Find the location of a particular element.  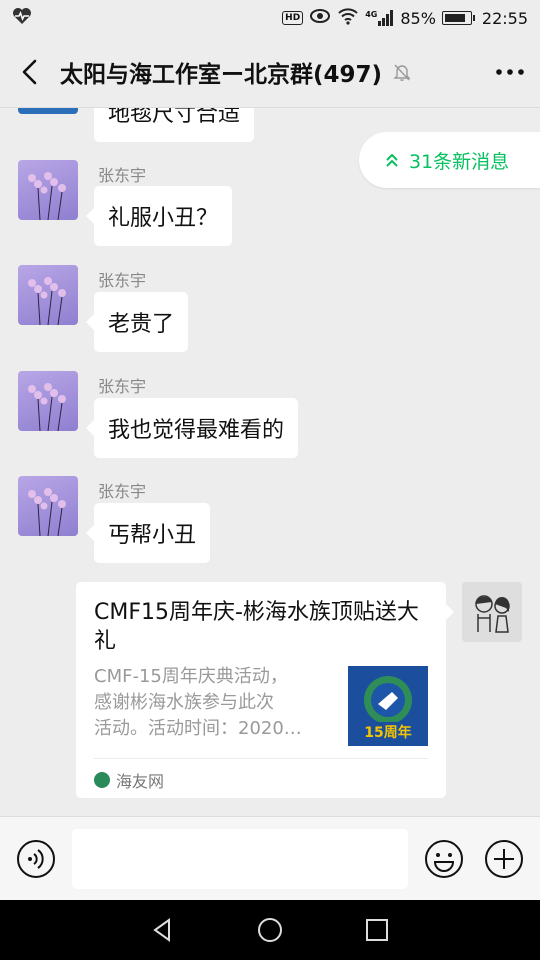

emoji-button is located at coordinates (444, 859).